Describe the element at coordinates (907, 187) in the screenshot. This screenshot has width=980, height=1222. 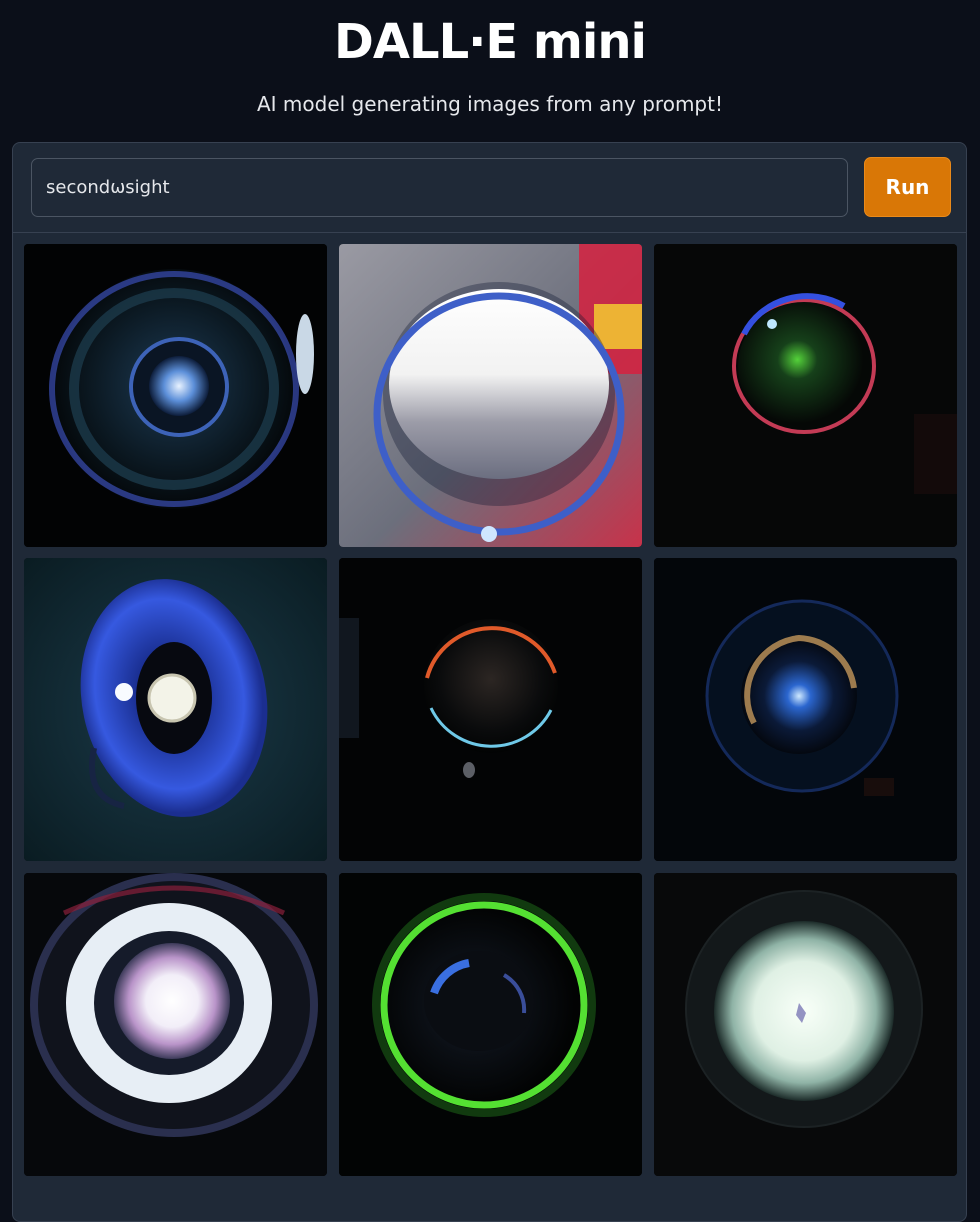
I see `run-button: Run` at that location.